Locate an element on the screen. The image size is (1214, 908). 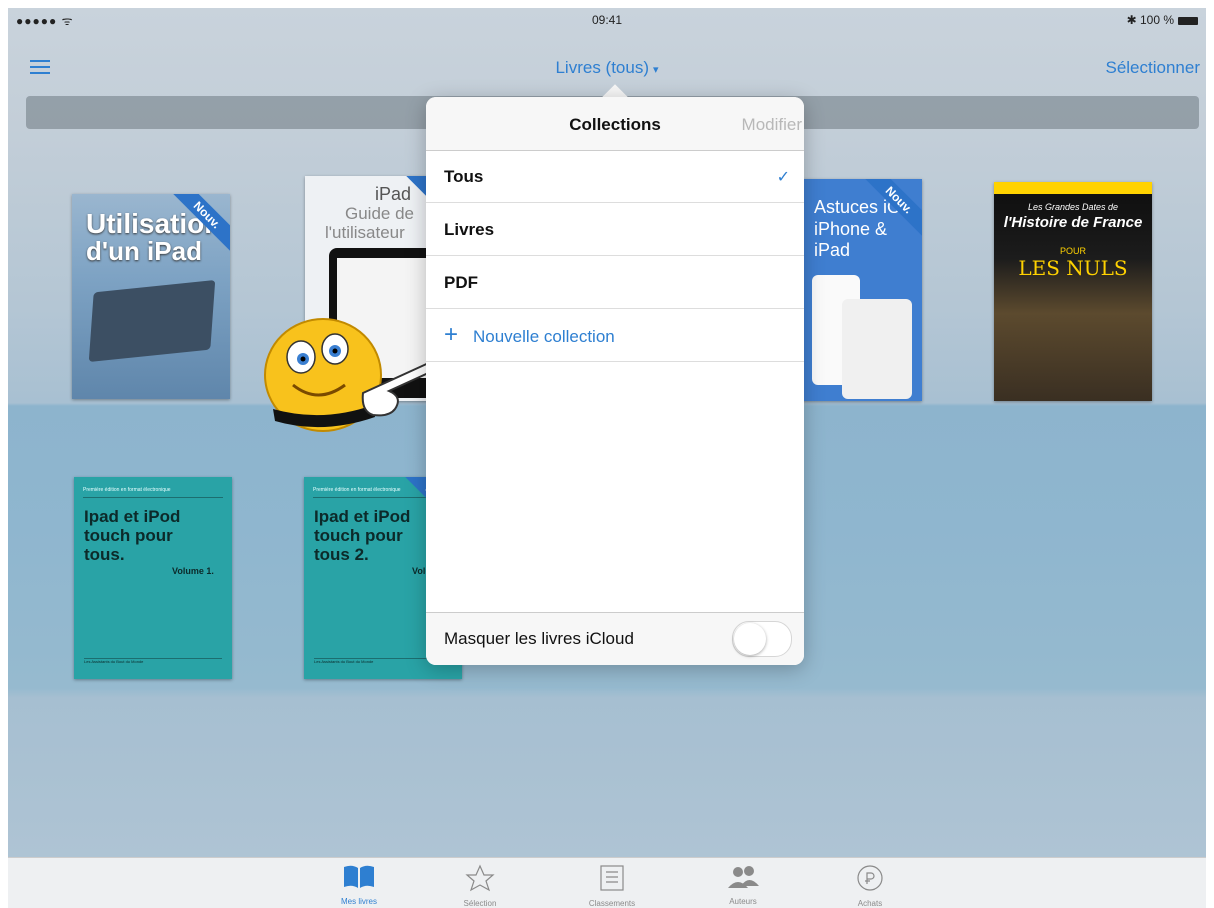
chevron-down-icon: ▾ is located at coordinates (656, 70).